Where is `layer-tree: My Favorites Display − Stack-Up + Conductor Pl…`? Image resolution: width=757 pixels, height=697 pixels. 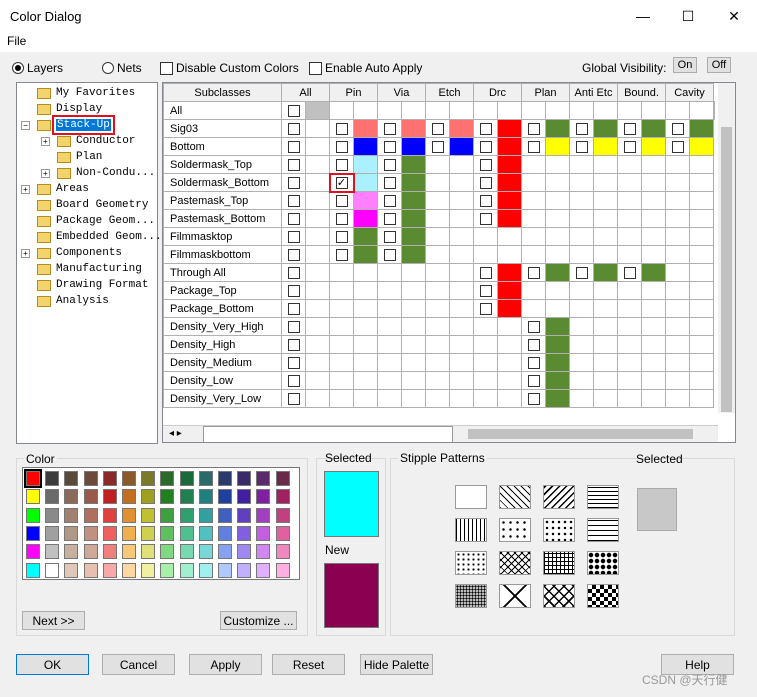
layer-tree: My Favorites Display − Stack-Up + Conductor Pl… is located at coordinates (89, 263).